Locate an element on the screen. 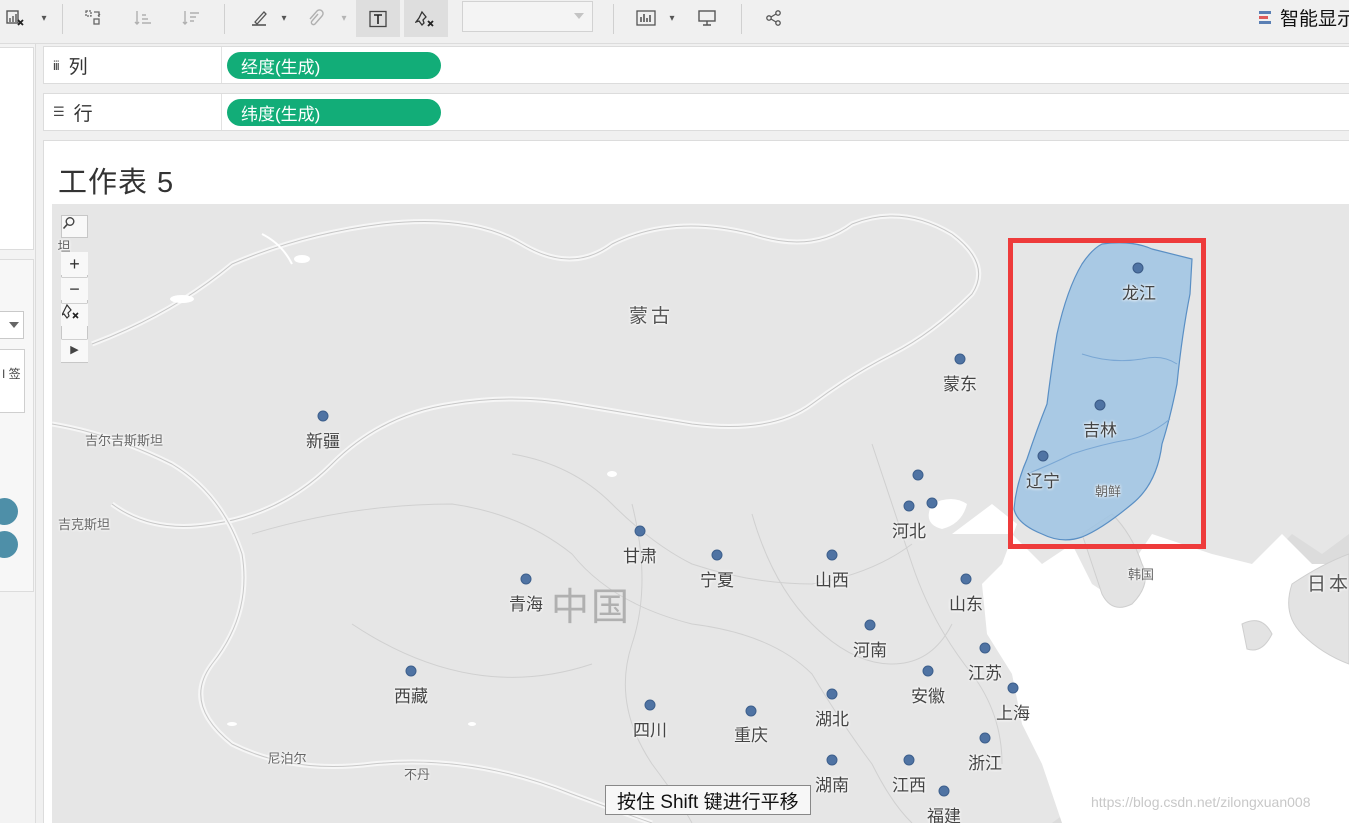  mark-property-text: I 签 is located at coordinates (11, 374).